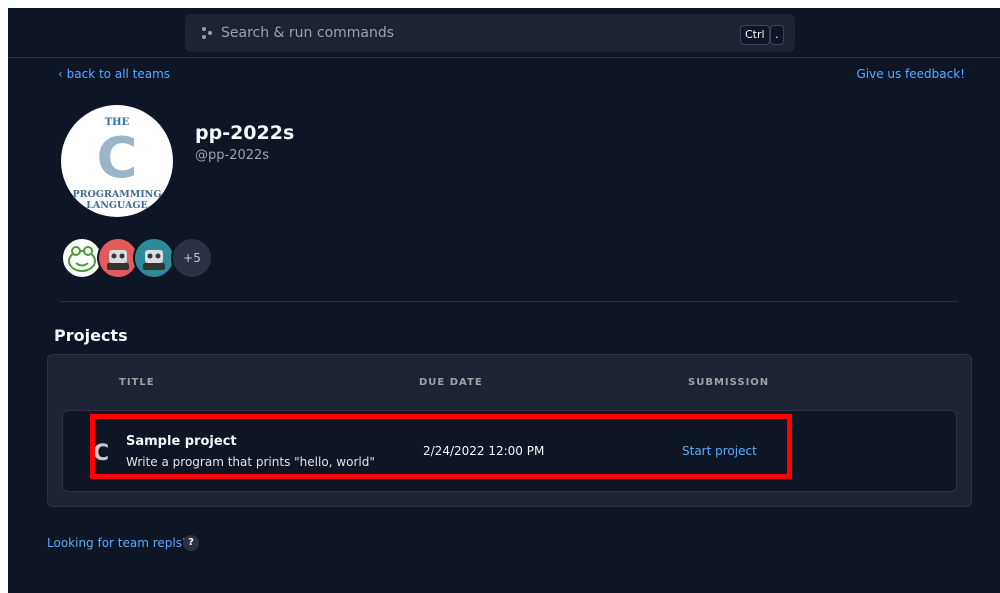 This screenshot has width=1000, height=593. I want to click on team-logo: THE C PROGRAMMING LANGUAGE, so click(117, 161).